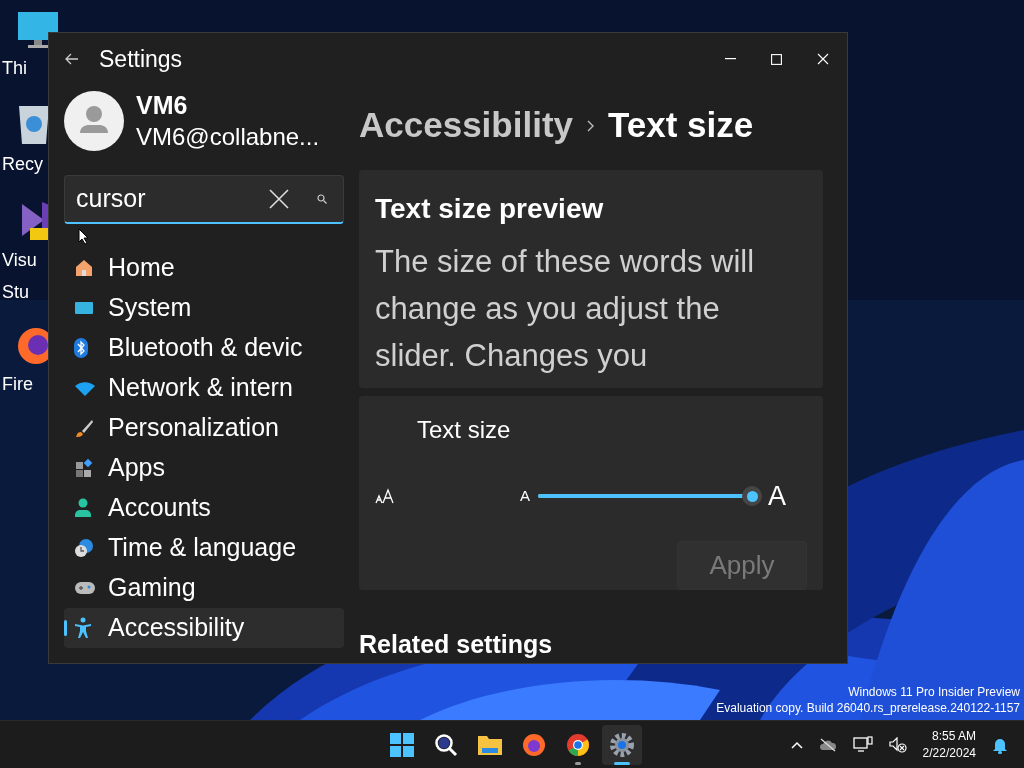 This screenshot has width=1024, height=768. What do you see at coordinates (204, 268) in the screenshot?
I see `nav-item: Home` at bounding box center [204, 268].